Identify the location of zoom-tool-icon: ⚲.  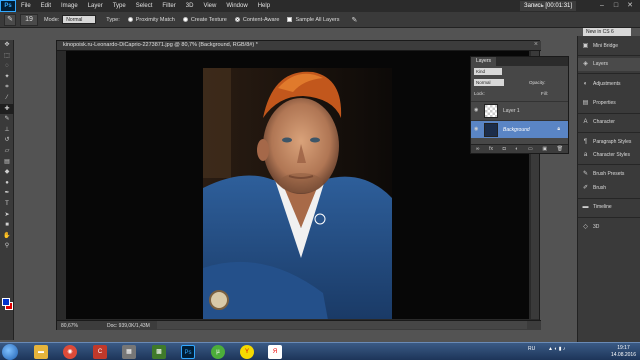
(7, 246).